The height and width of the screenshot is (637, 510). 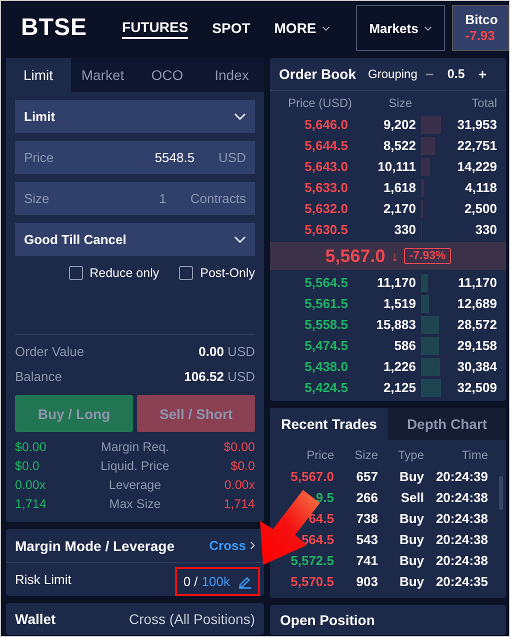 I want to click on risk-limit-label: Risk Limit, so click(x=43, y=579).